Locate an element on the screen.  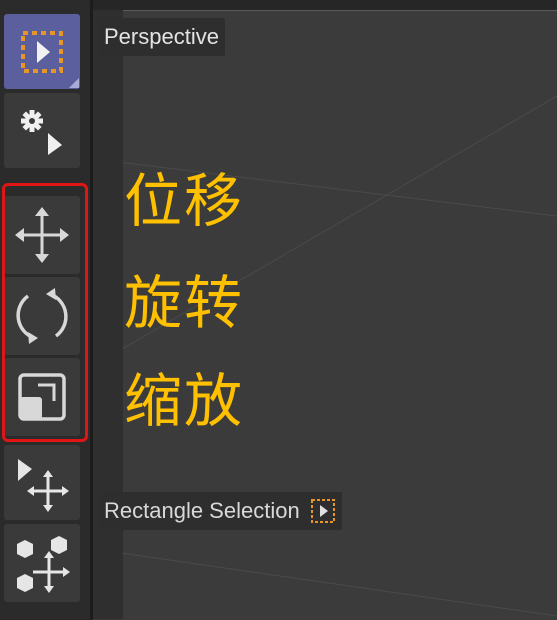
submenu-corner-indicator is located at coordinates (74, 83).